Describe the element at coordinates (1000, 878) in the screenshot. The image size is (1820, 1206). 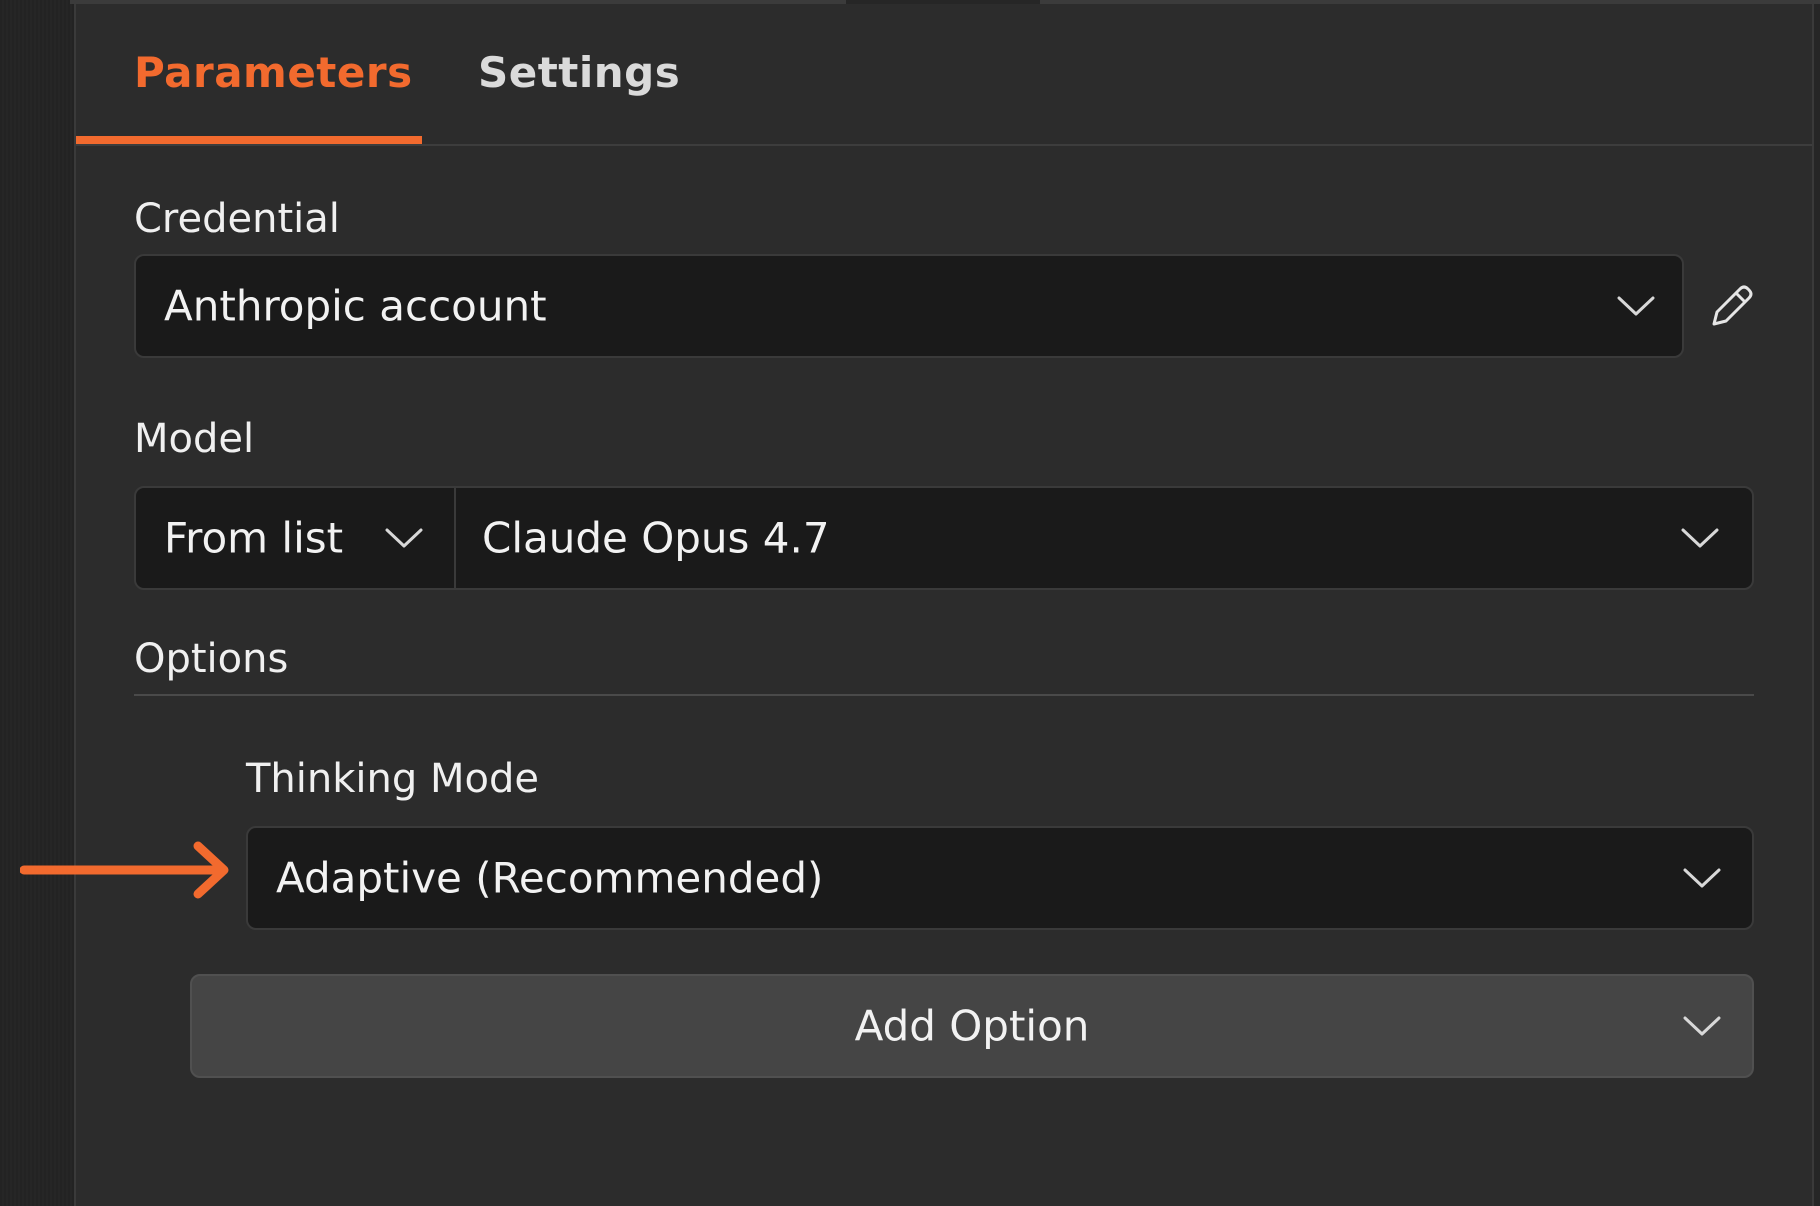
I see `thinking-mode-select: Adaptive (Recommended)` at that location.